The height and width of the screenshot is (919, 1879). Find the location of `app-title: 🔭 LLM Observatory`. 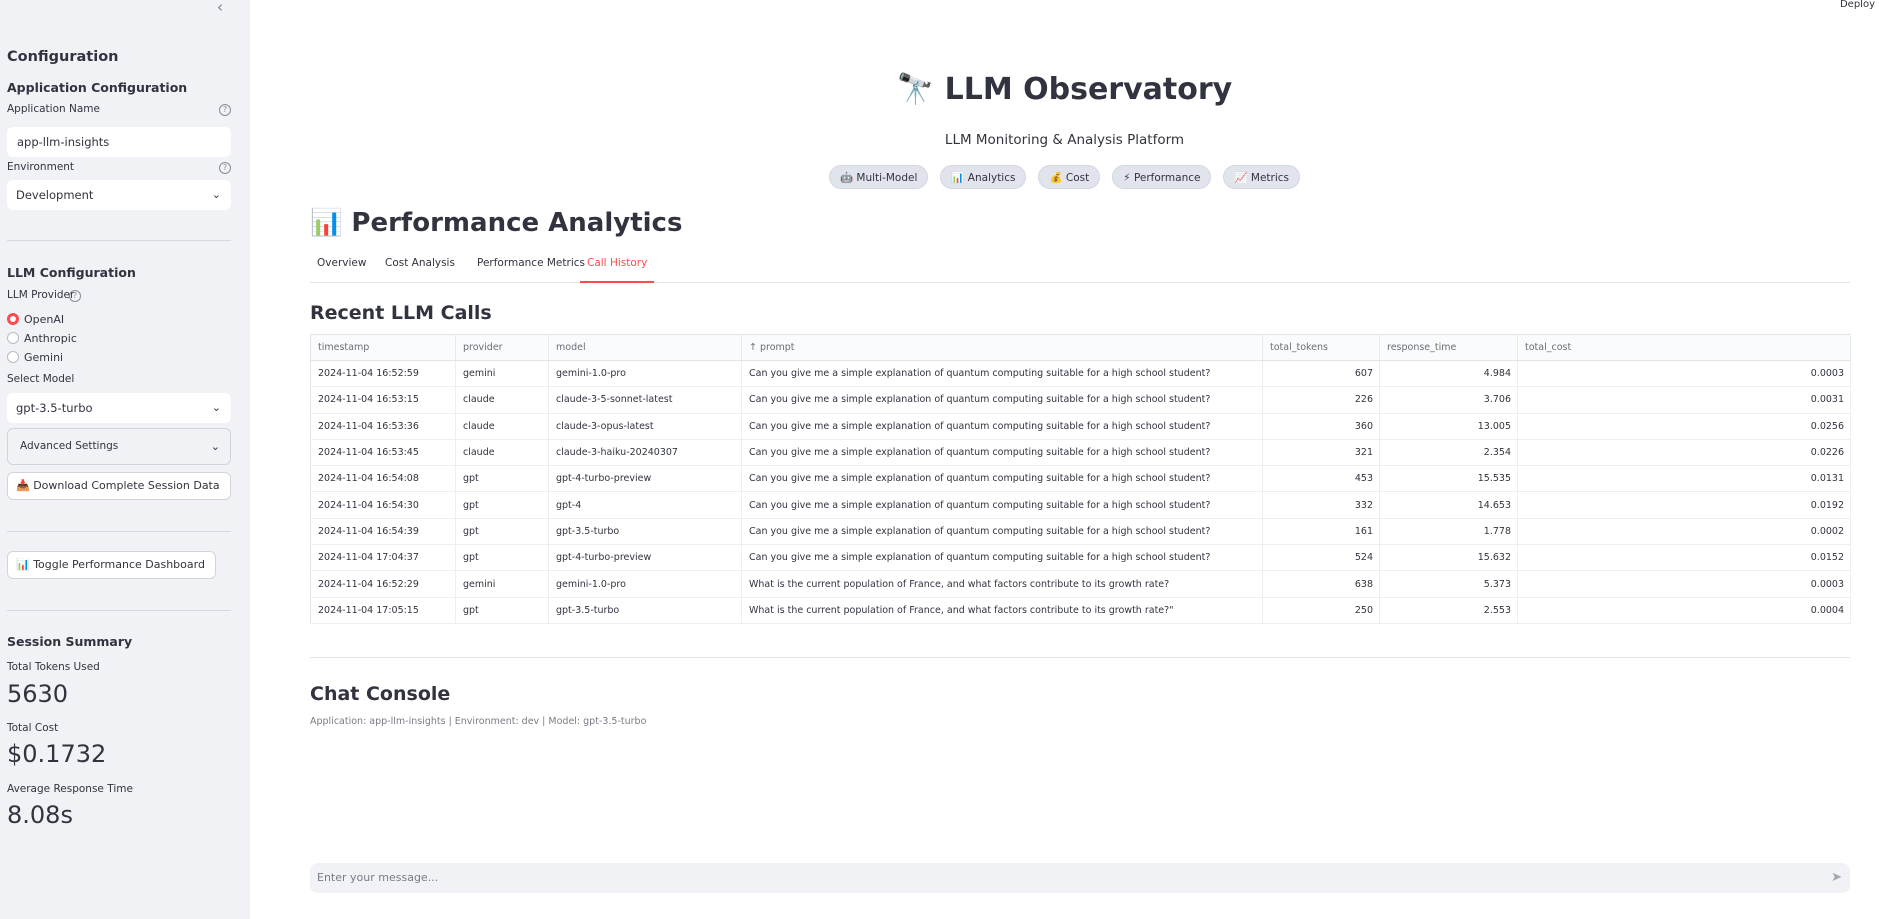

app-title: 🔭 LLM Observatory is located at coordinates (1064, 89).